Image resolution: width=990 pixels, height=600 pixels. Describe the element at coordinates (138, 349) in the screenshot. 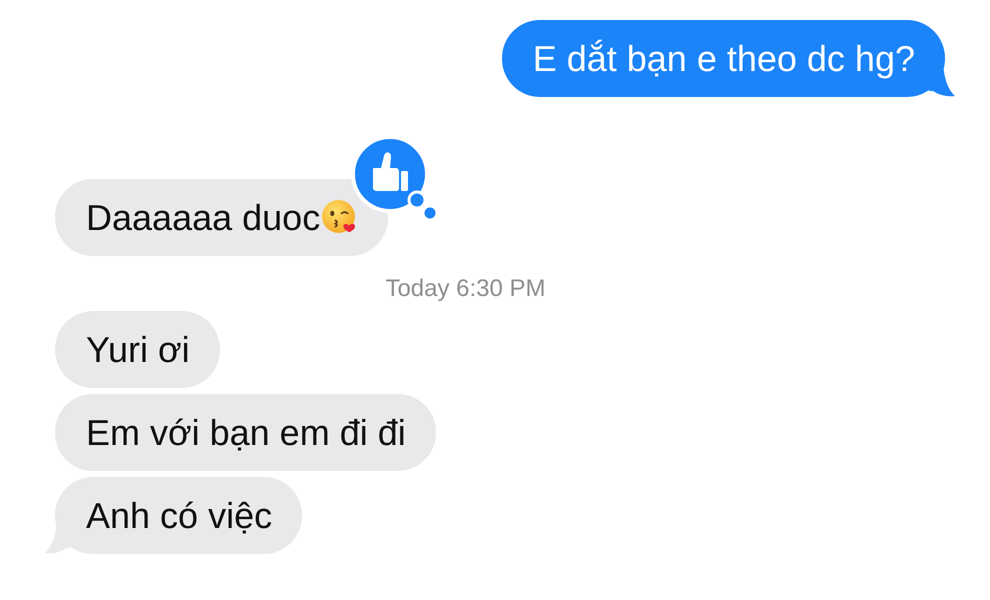

I see `message-text: Yuri ơi` at that location.